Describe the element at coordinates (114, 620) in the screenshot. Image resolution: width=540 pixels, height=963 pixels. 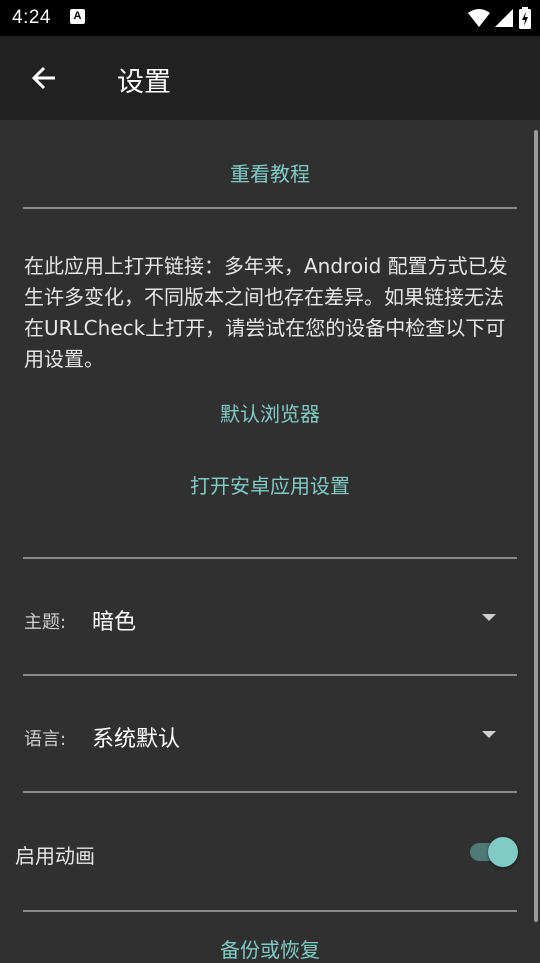
I see `theme-select: 暗色` at that location.